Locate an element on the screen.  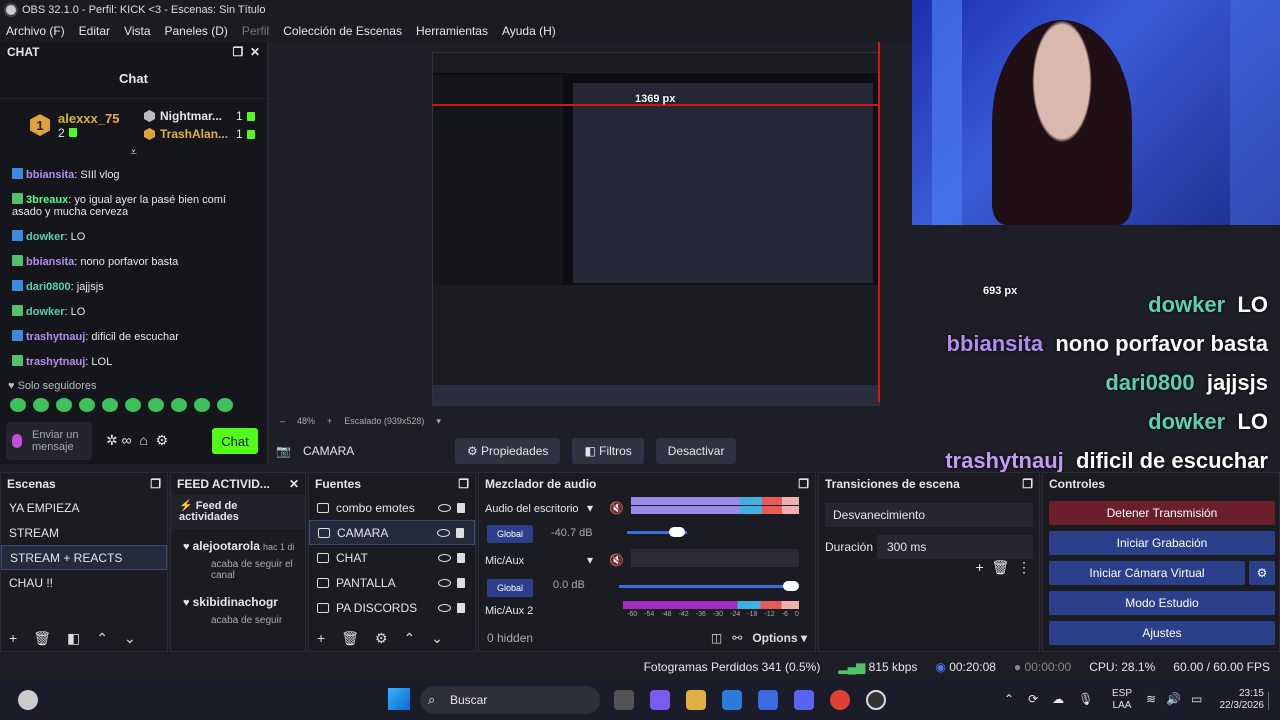
windows-start-icon is located at coordinates (399, 699).